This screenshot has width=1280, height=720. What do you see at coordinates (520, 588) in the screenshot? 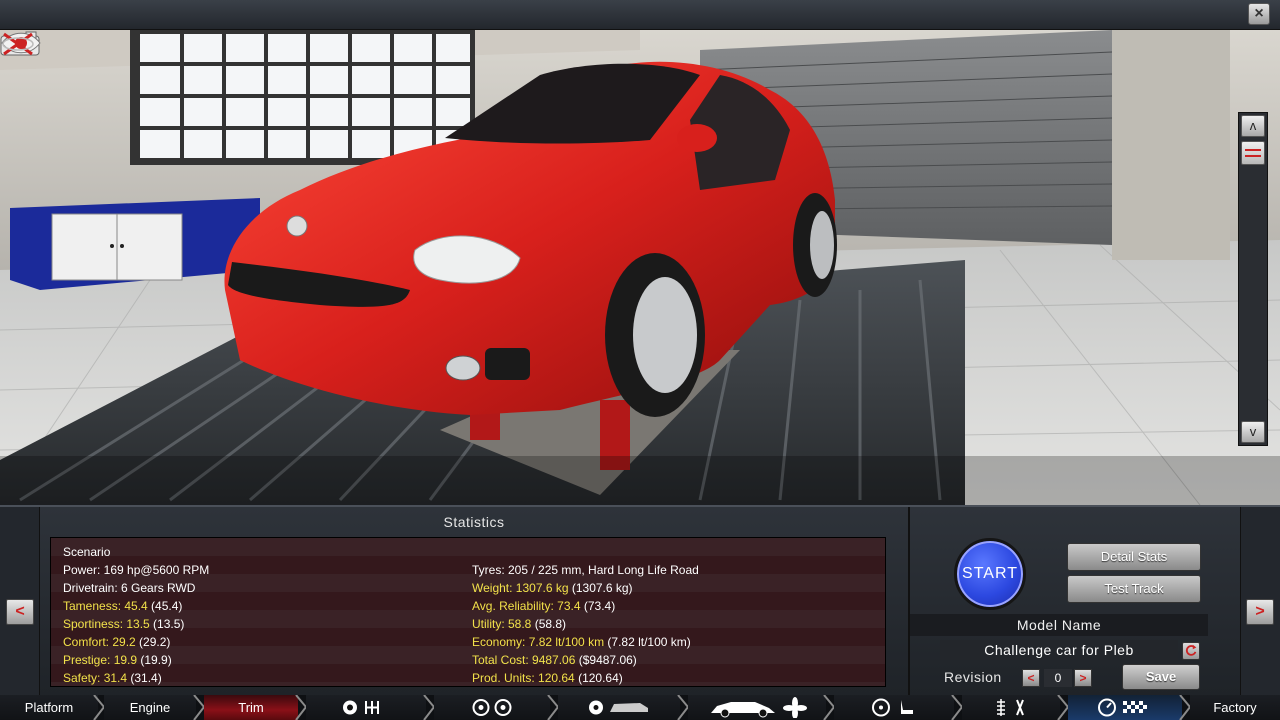
I see `stat-label: Weight: 1307.6 kg` at bounding box center [520, 588].